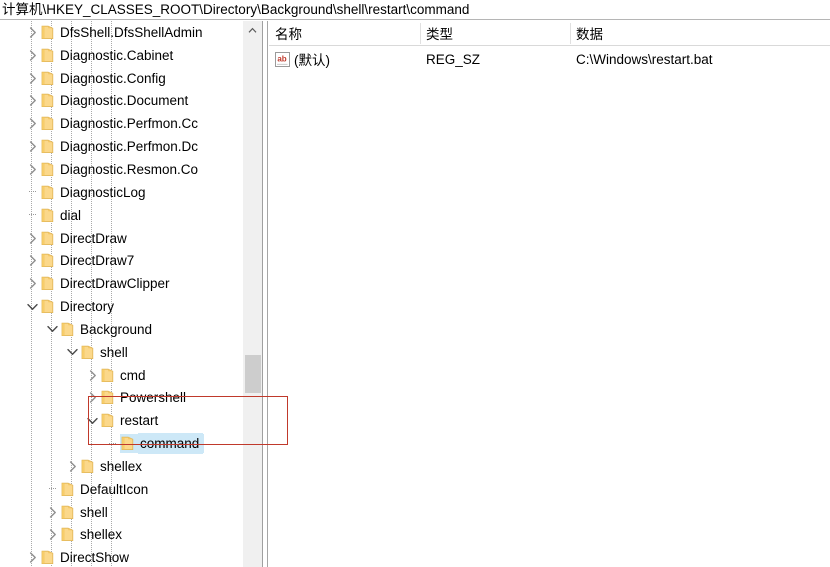 The height and width of the screenshot is (567, 830). I want to click on tree-item-diagnostic-resmon-co: Diagnostic.Resmon.Co, so click(121, 169).